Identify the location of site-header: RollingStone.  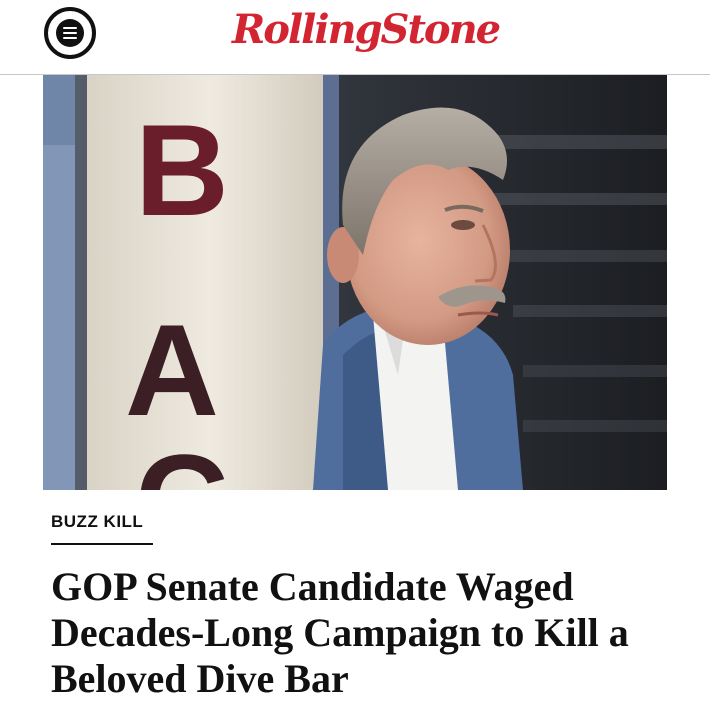
(355, 37).